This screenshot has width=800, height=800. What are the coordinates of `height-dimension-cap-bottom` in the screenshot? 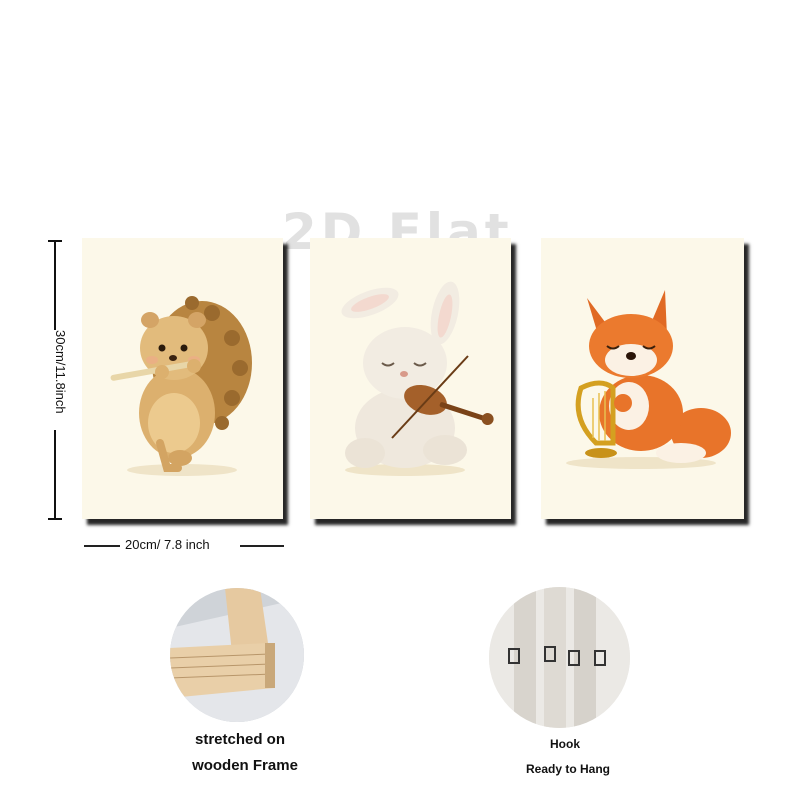 It's located at (55, 519).